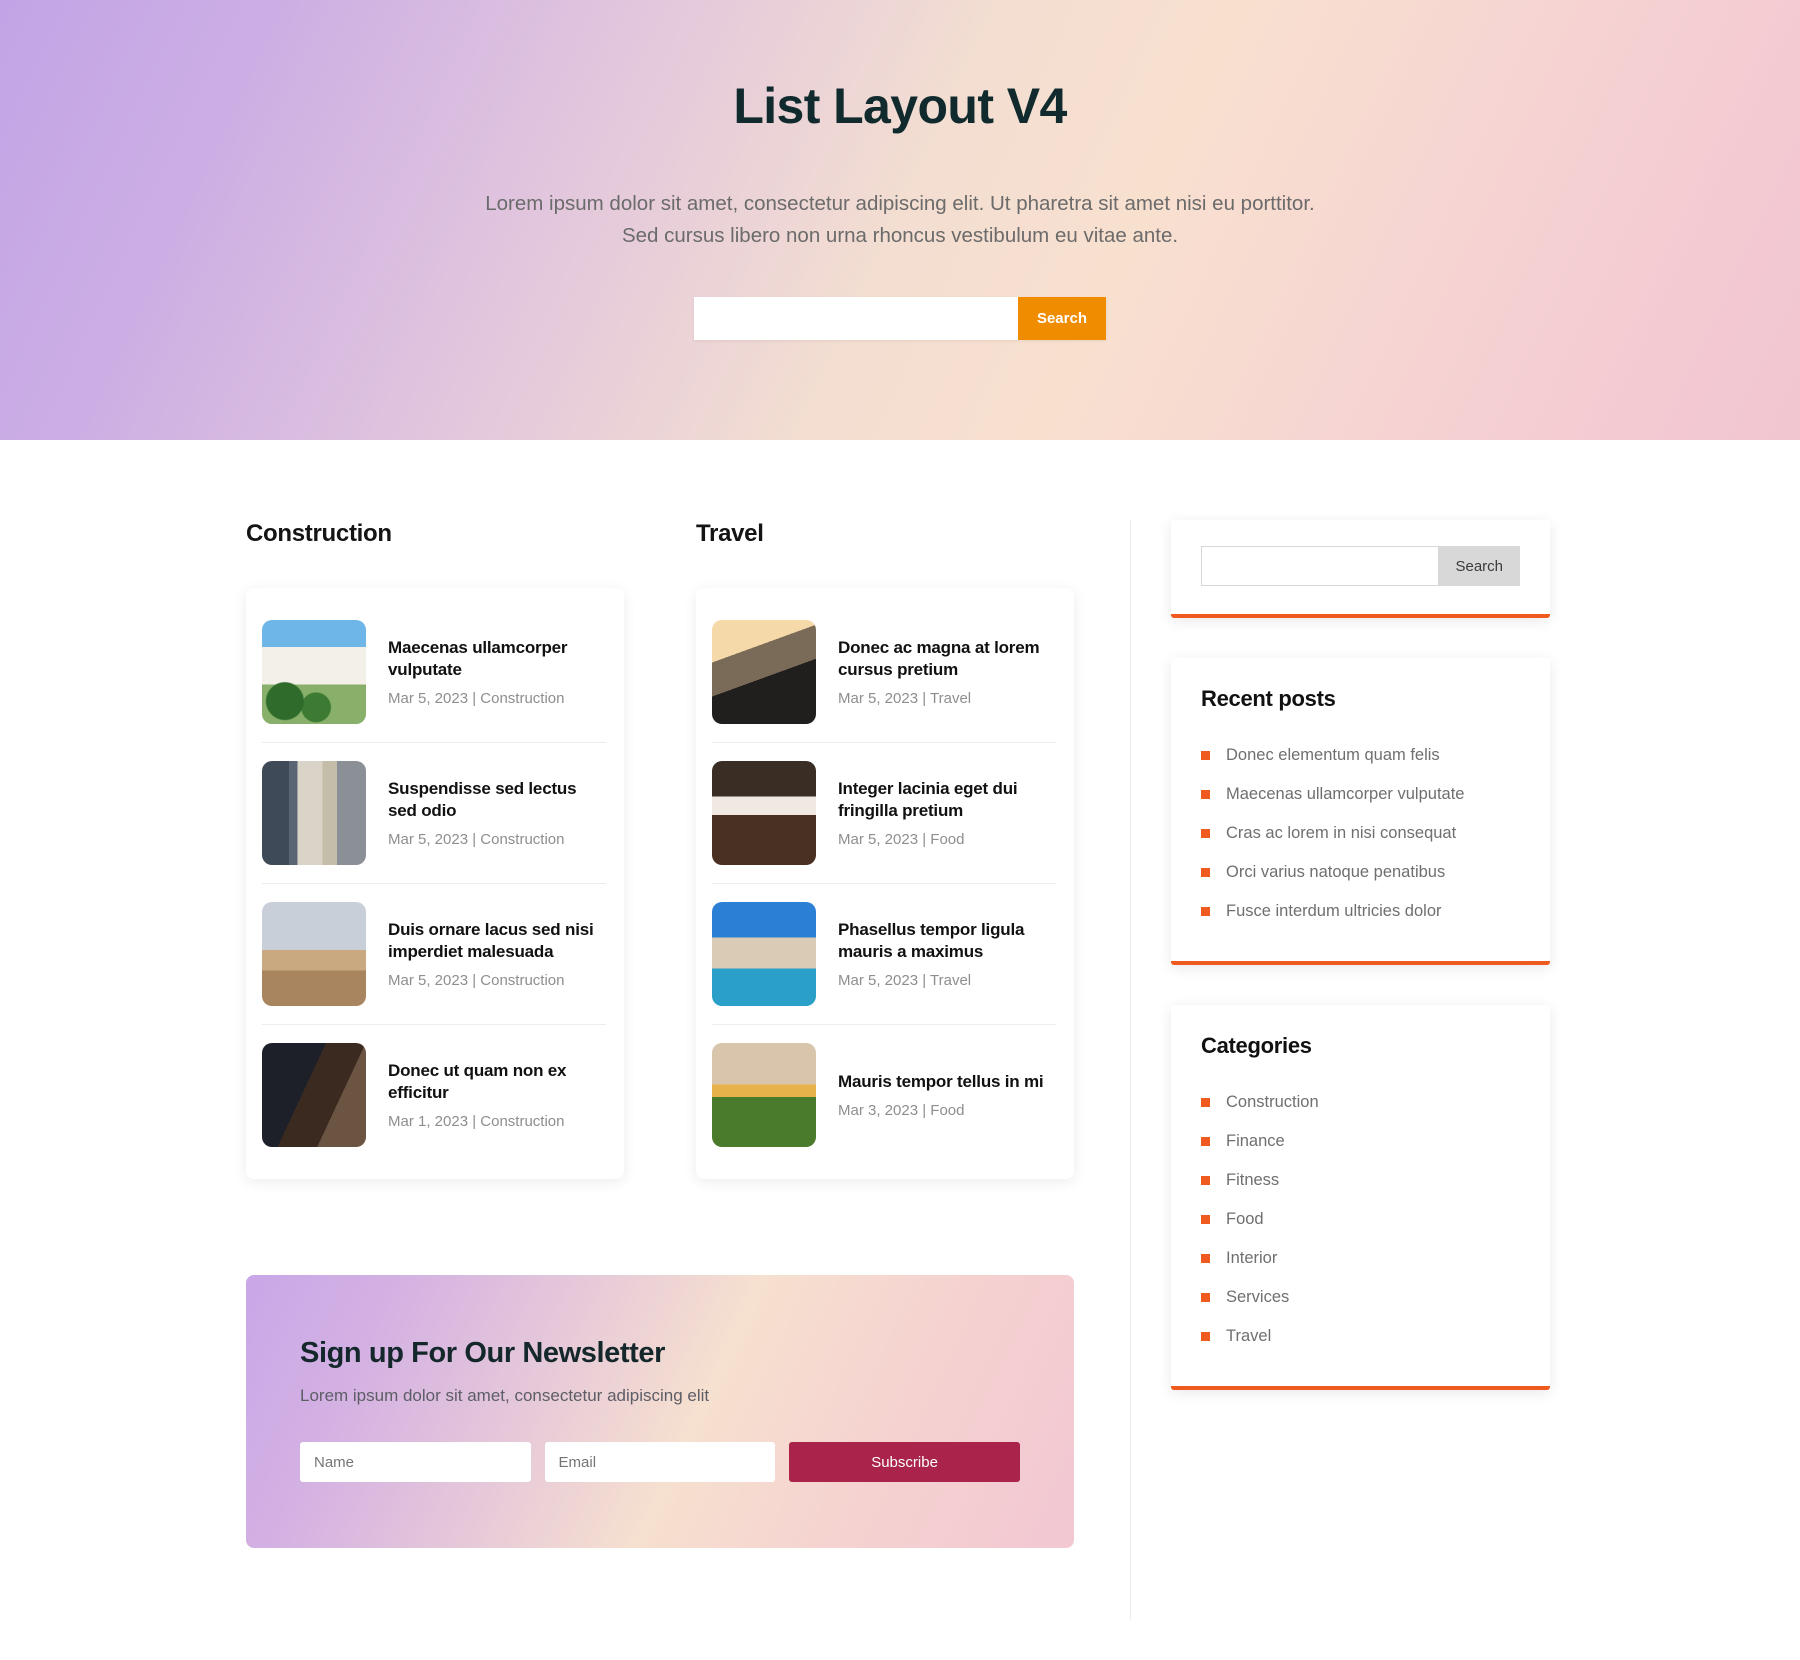 The height and width of the screenshot is (1660, 1800). What do you see at coordinates (764, 1095) in the screenshot?
I see `post-thumbnail-market` at bounding box center [764, 1095].